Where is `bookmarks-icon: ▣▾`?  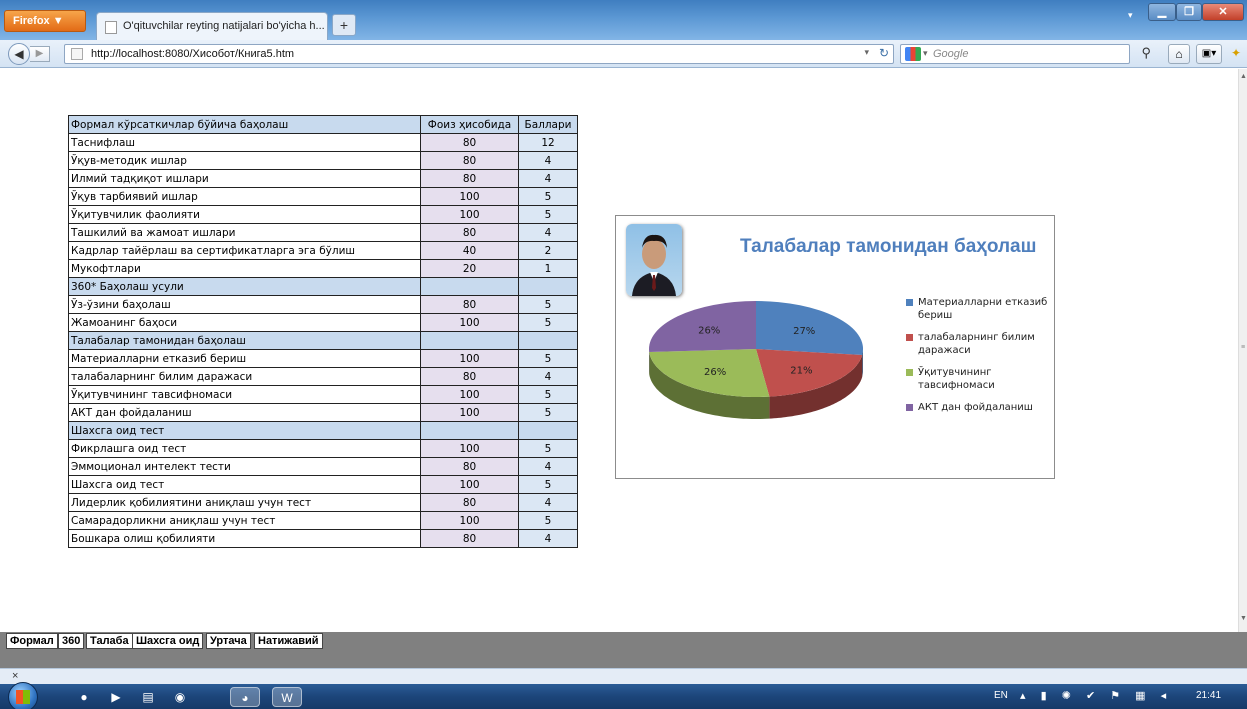
bookmarks-icon: ▣▾ is located at coordinates (1209, 54).